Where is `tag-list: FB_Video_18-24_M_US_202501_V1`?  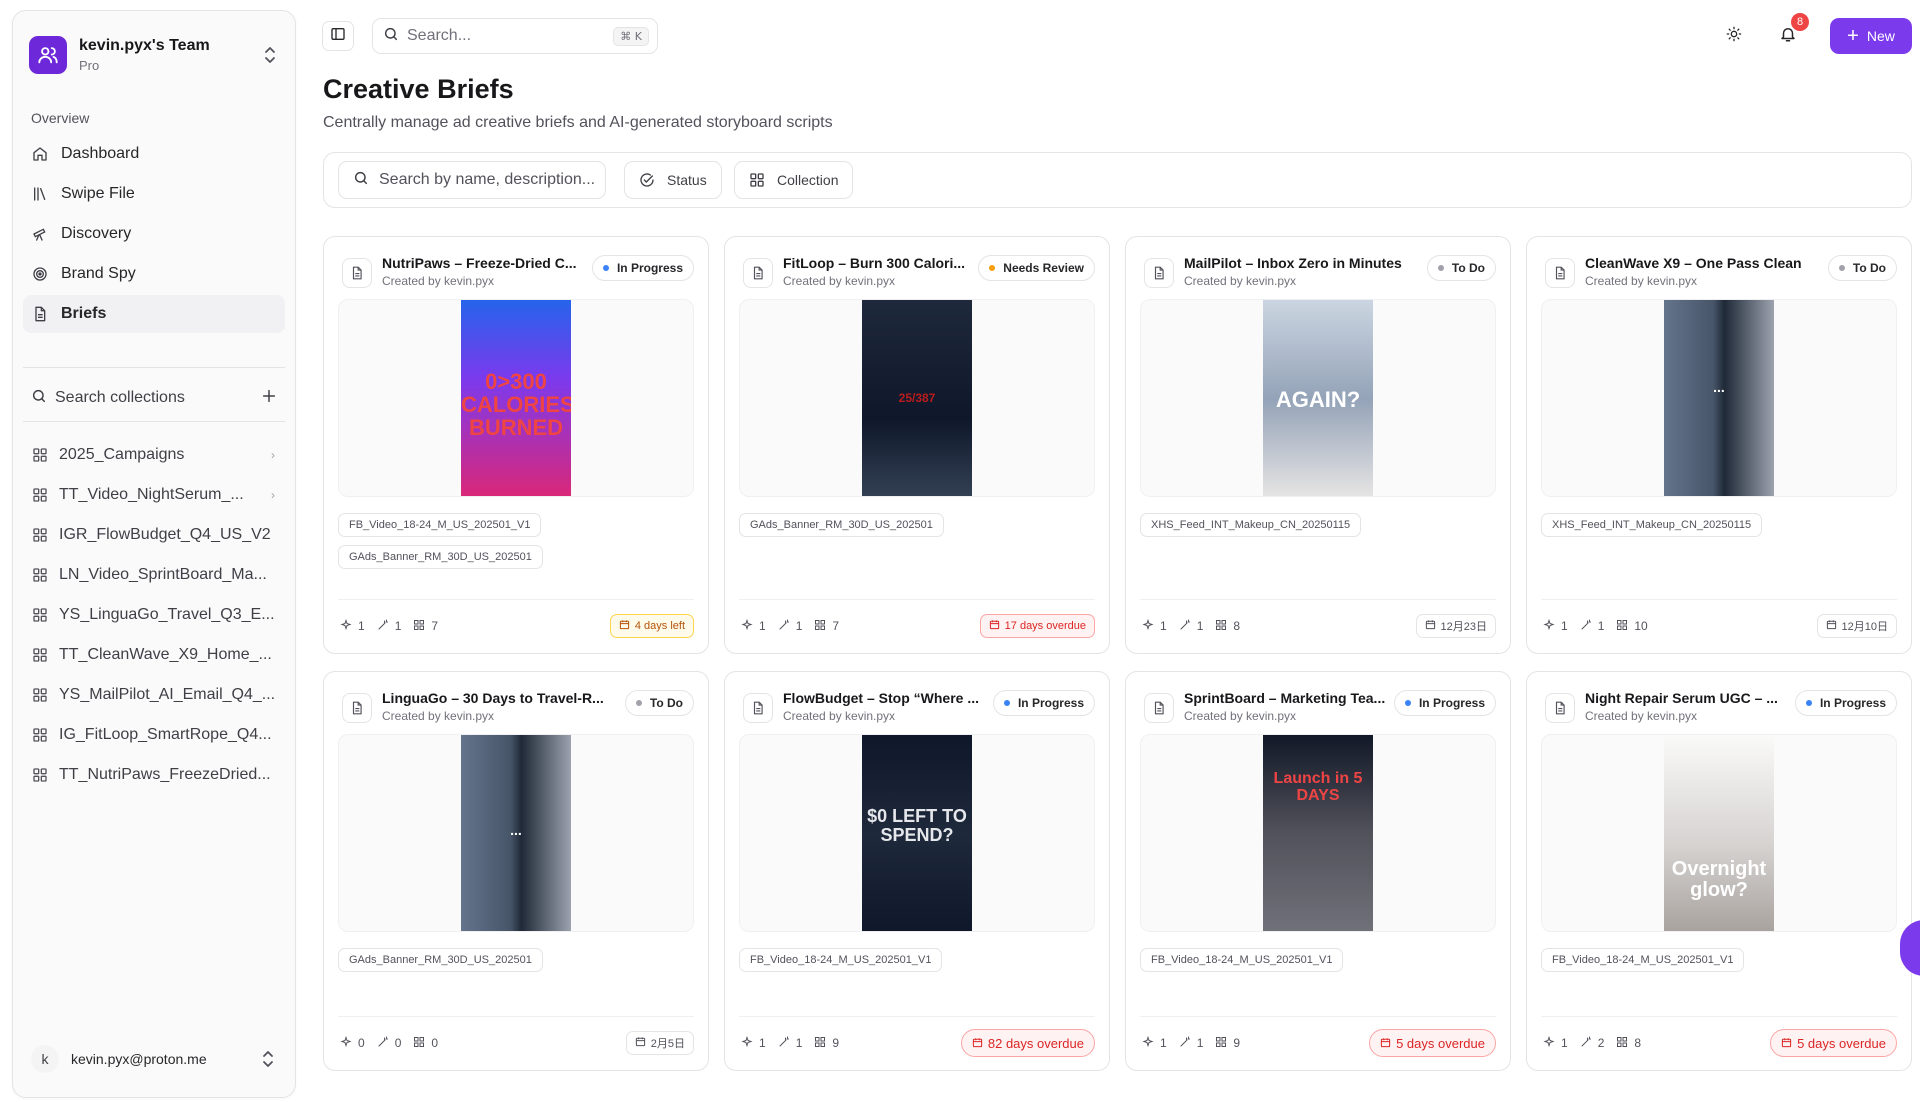
tag-list: FB_Video_18-24_M_US_202501_V1 is located at coordinates (917, 964).